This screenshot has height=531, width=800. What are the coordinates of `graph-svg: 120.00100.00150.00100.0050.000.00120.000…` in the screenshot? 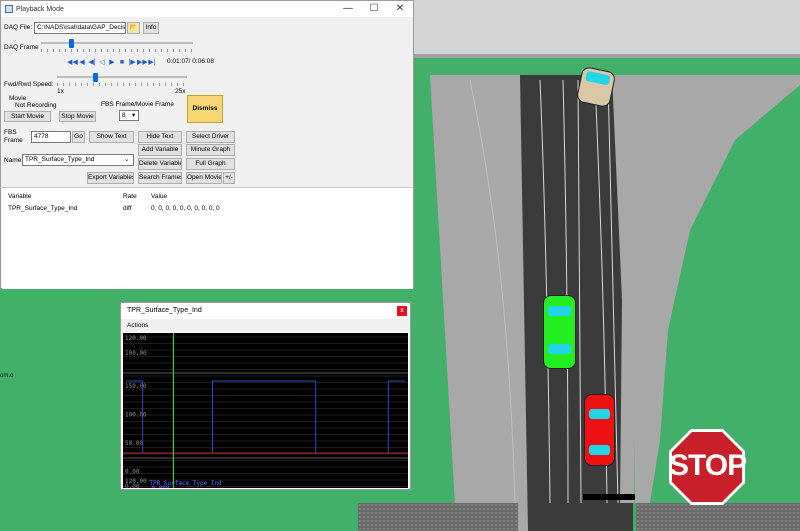 It's located at (265, 410).